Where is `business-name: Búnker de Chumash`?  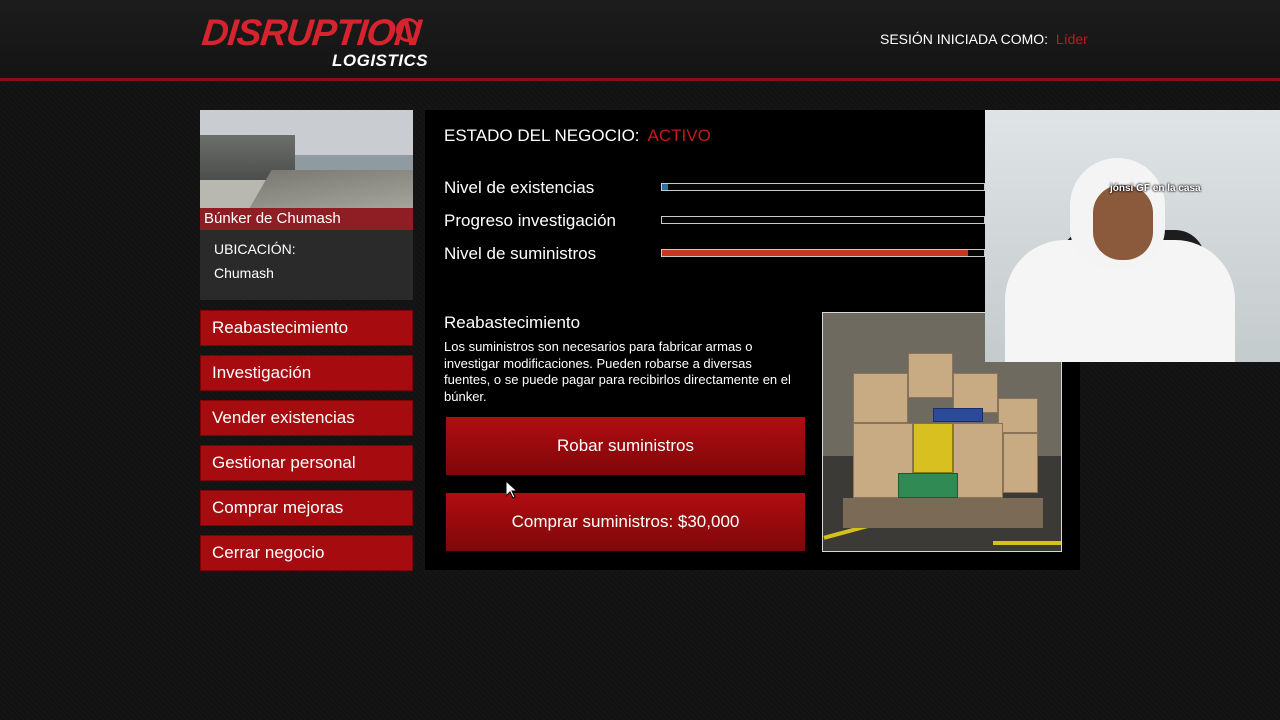
business-name: Búnker de Chumash is located at coordinates (306, 219).